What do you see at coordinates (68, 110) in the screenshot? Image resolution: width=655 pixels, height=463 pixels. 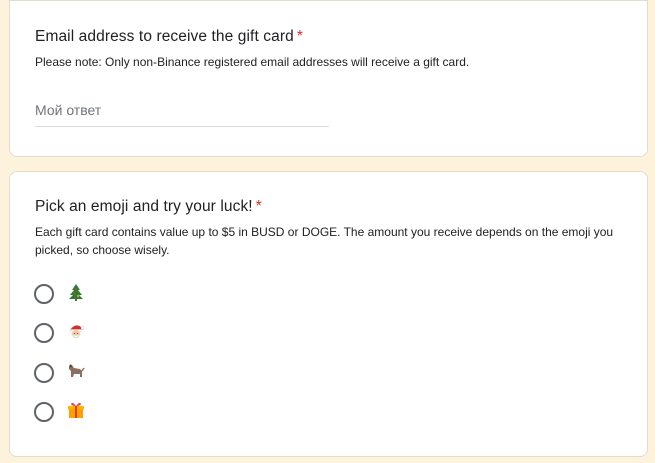 I see `email-answer-placeholder: Мой ответ` at bounding box center [68, 110].